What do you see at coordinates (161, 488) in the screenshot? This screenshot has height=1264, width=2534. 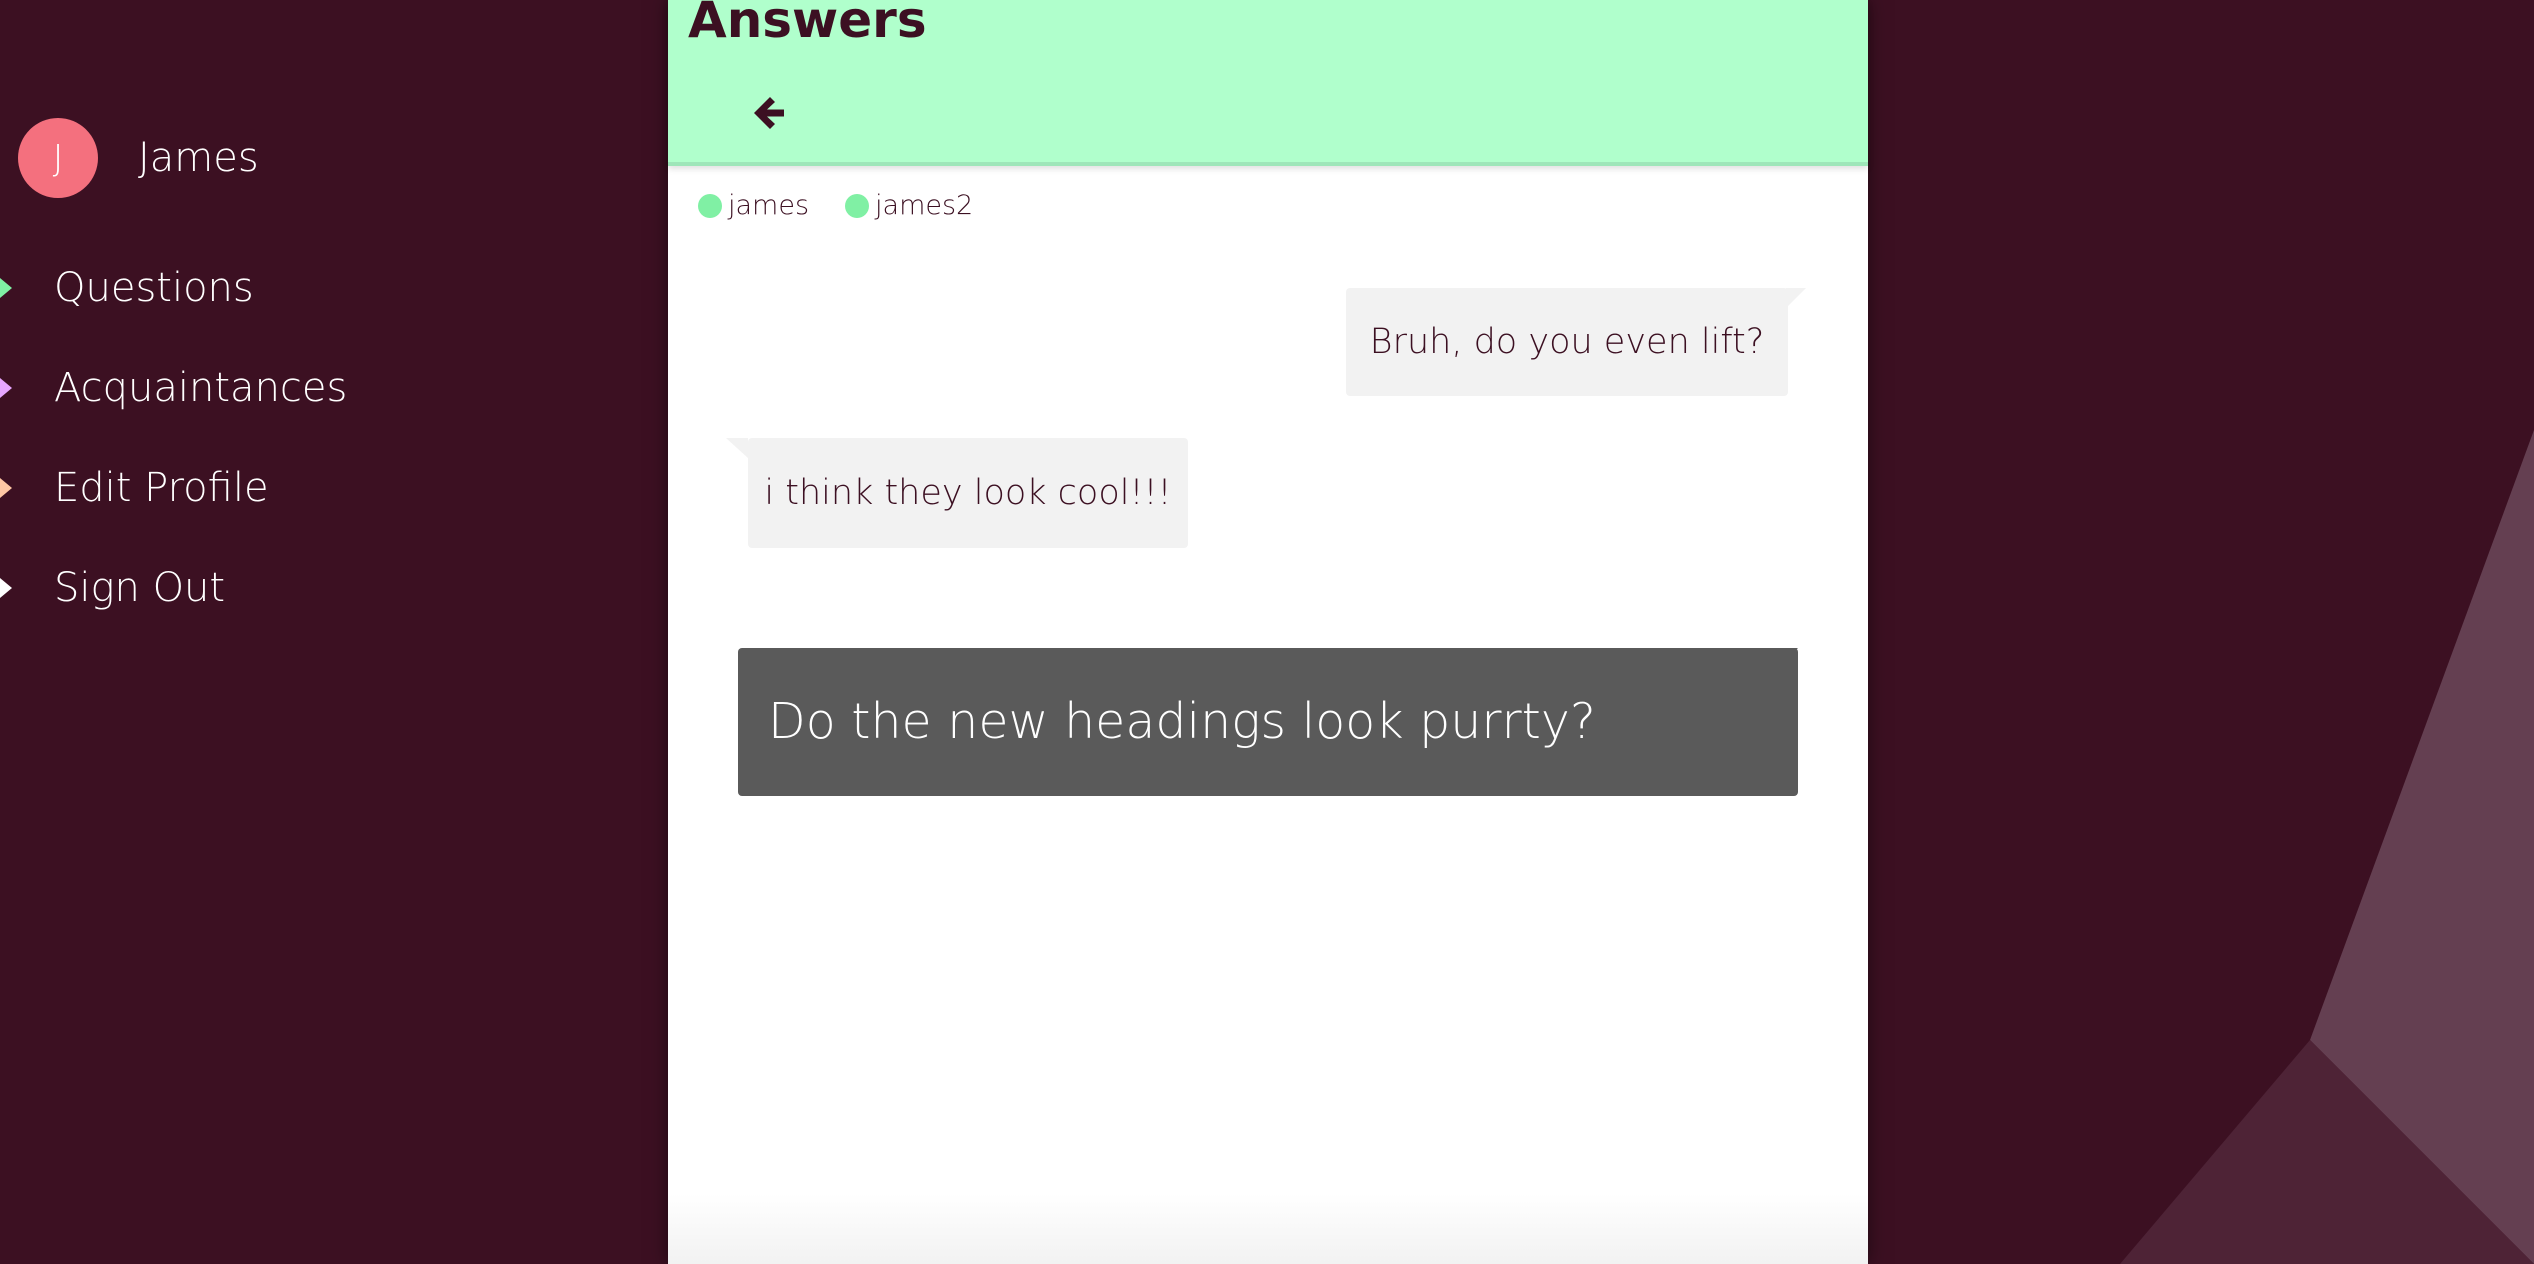 I see `sidebar-item-label: Edit Profile` at bounding box center [161, 488].